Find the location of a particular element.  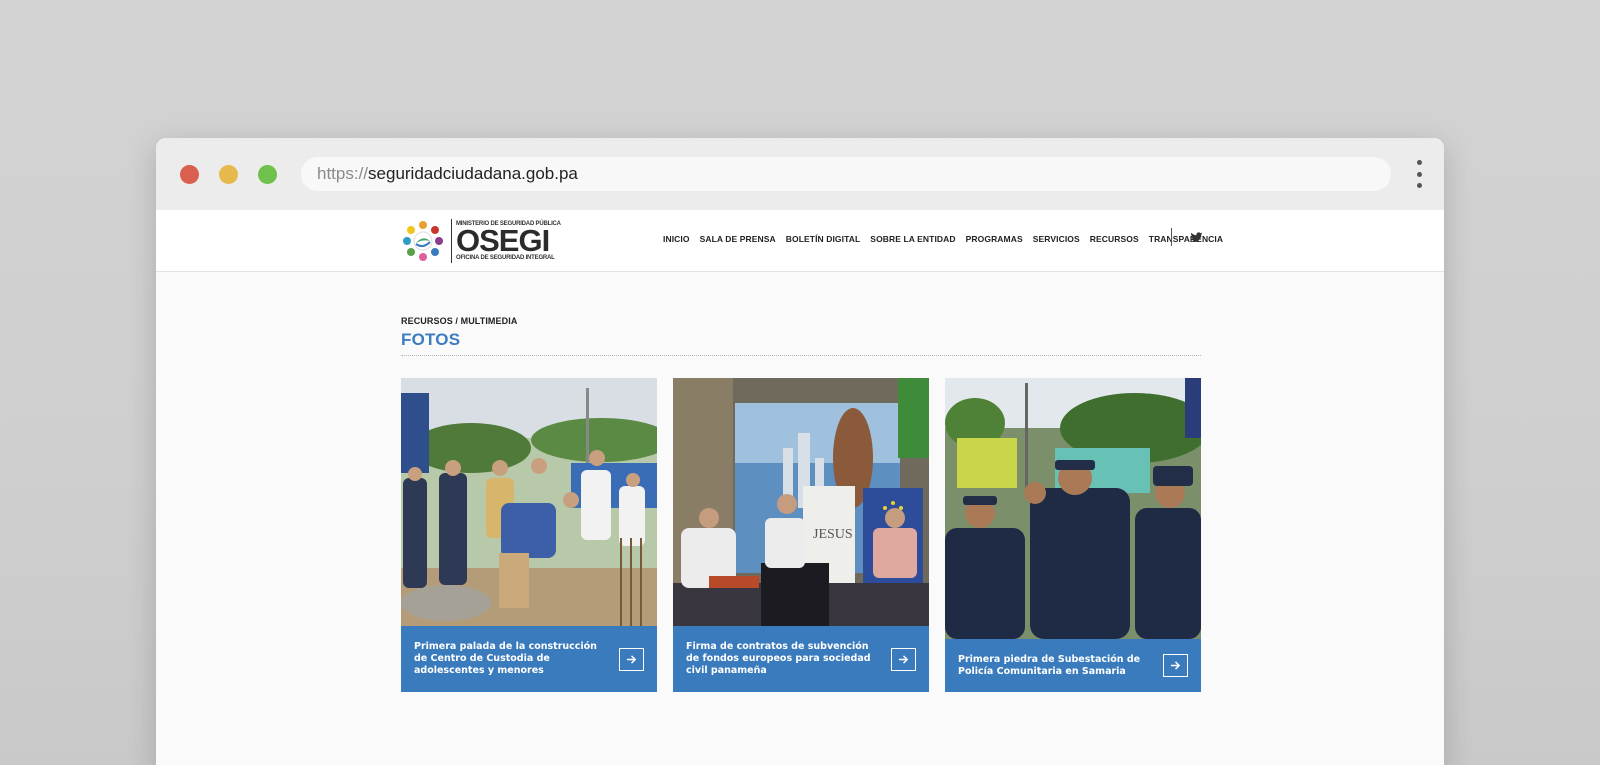

logo-emblem-icon is located at coordinates (423, 241).